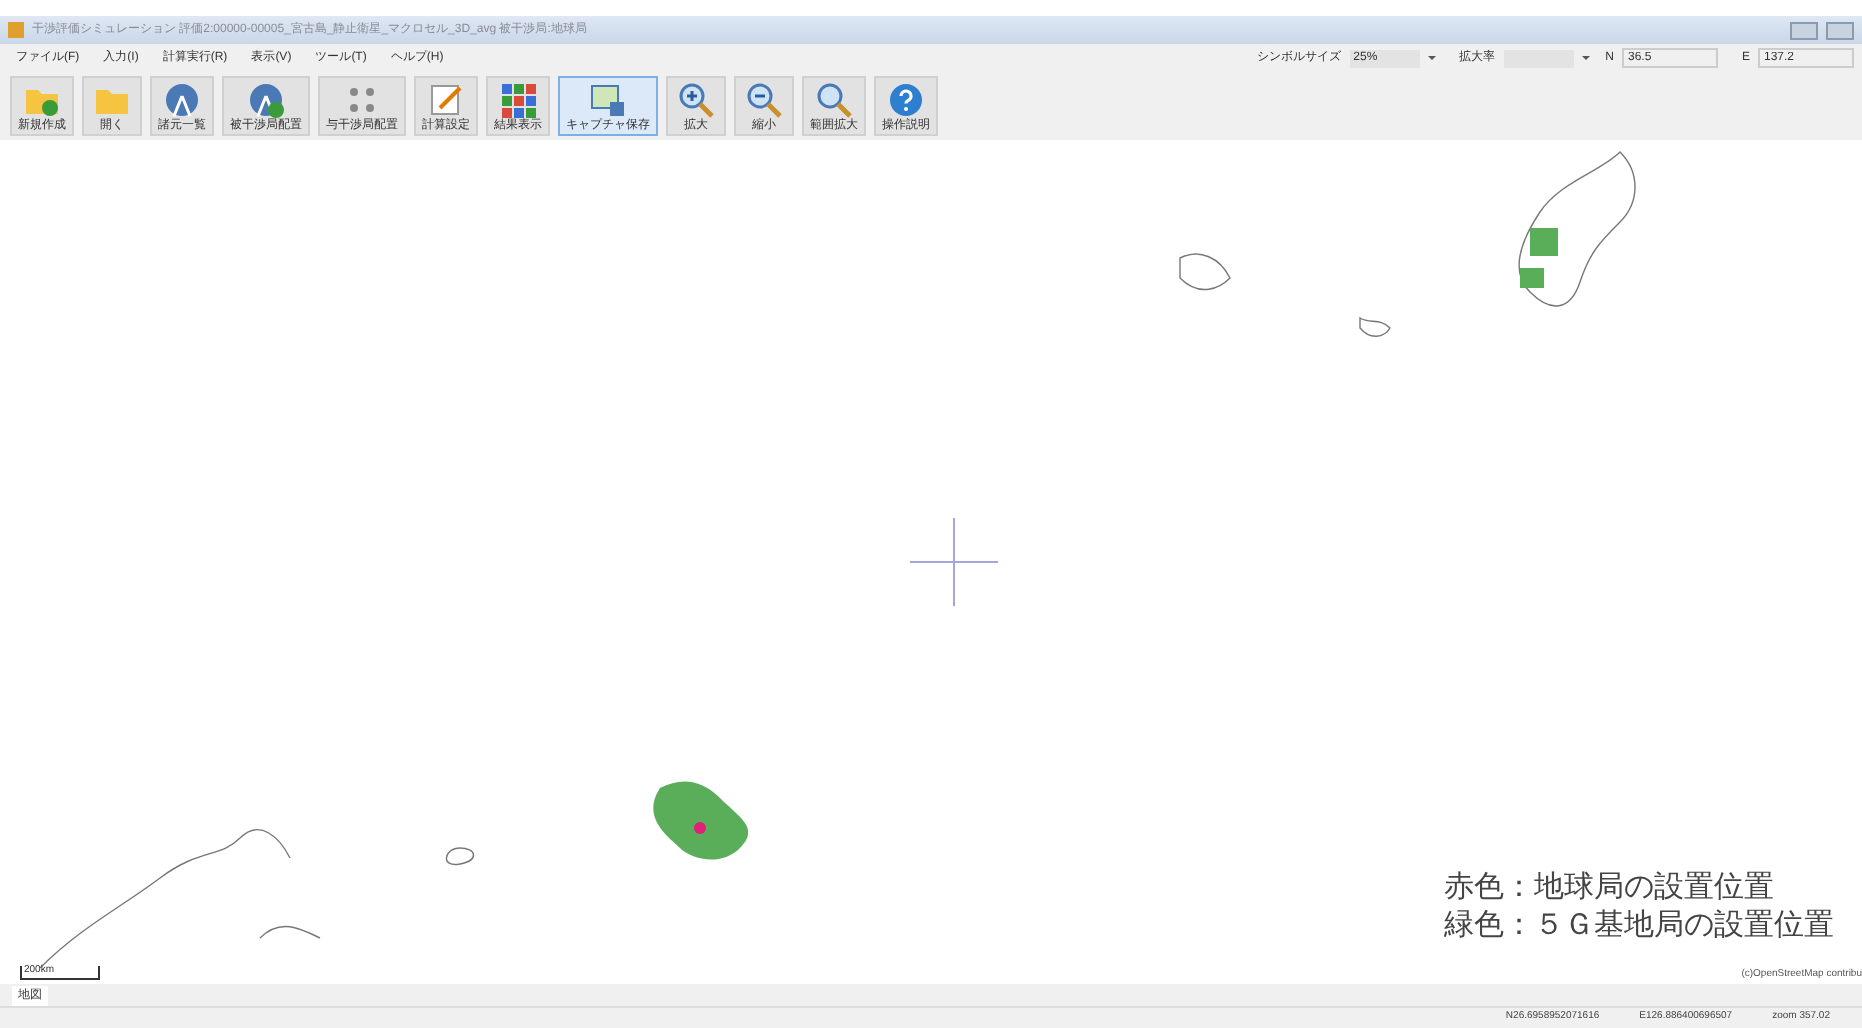  Describe the element at coordinates (518, 99) in the screenshot. I see `grid-icon` at that location.